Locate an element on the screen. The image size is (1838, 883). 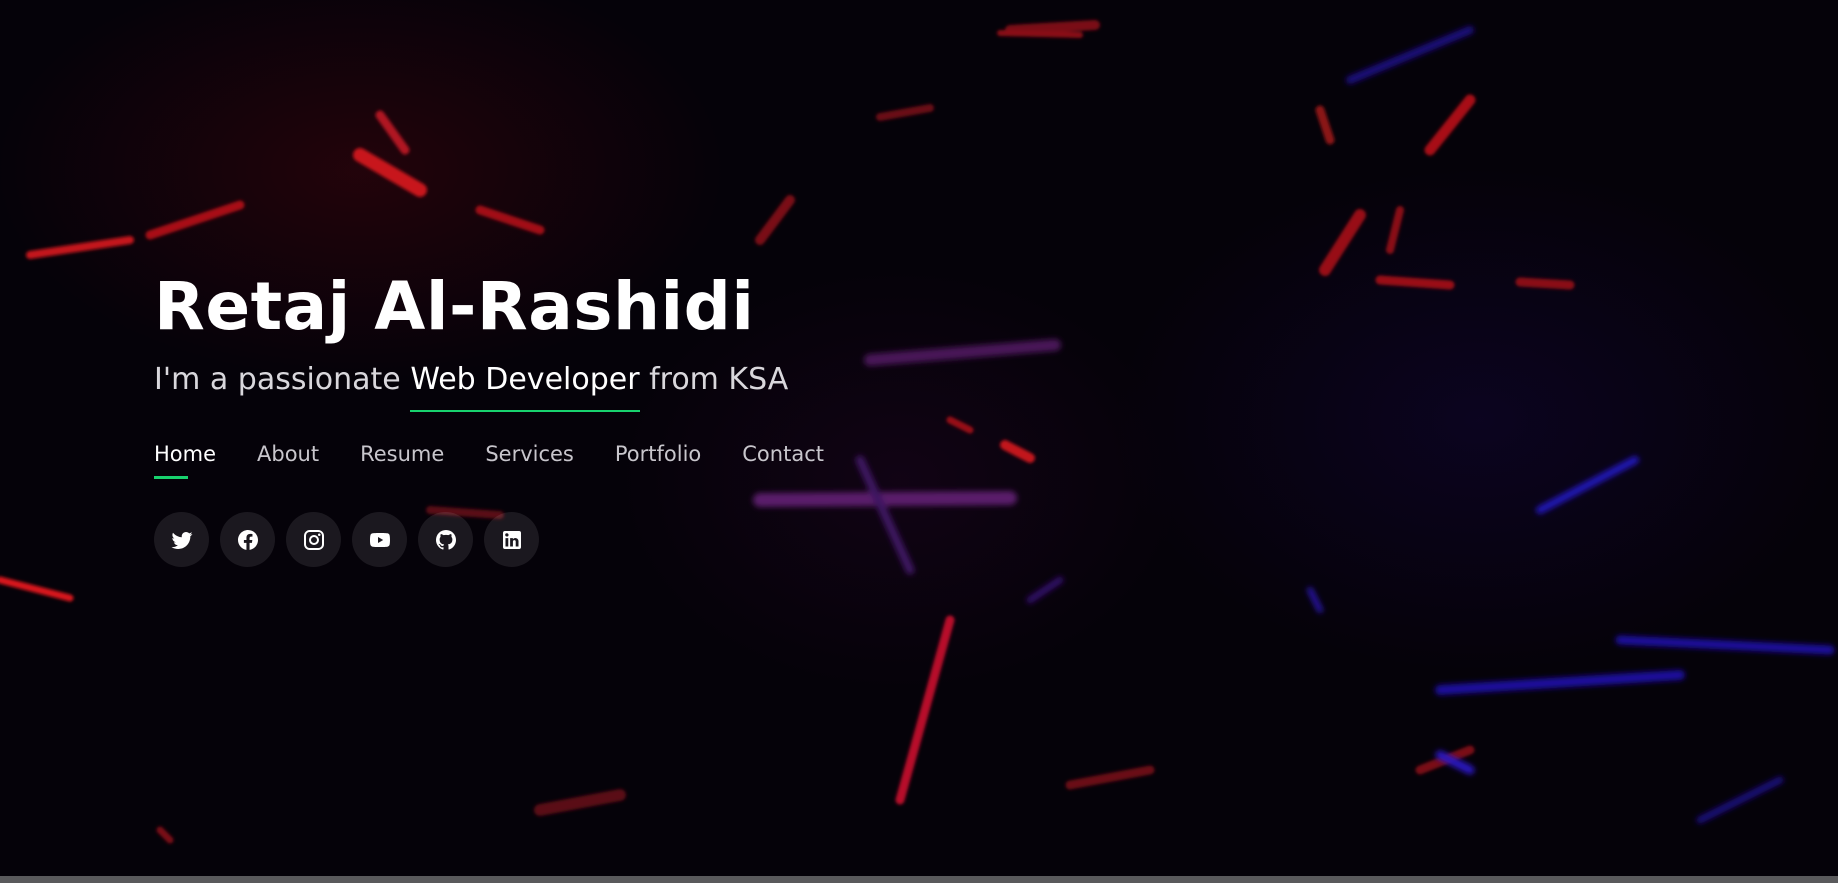
github-icon is located at coordinates (445, 539).